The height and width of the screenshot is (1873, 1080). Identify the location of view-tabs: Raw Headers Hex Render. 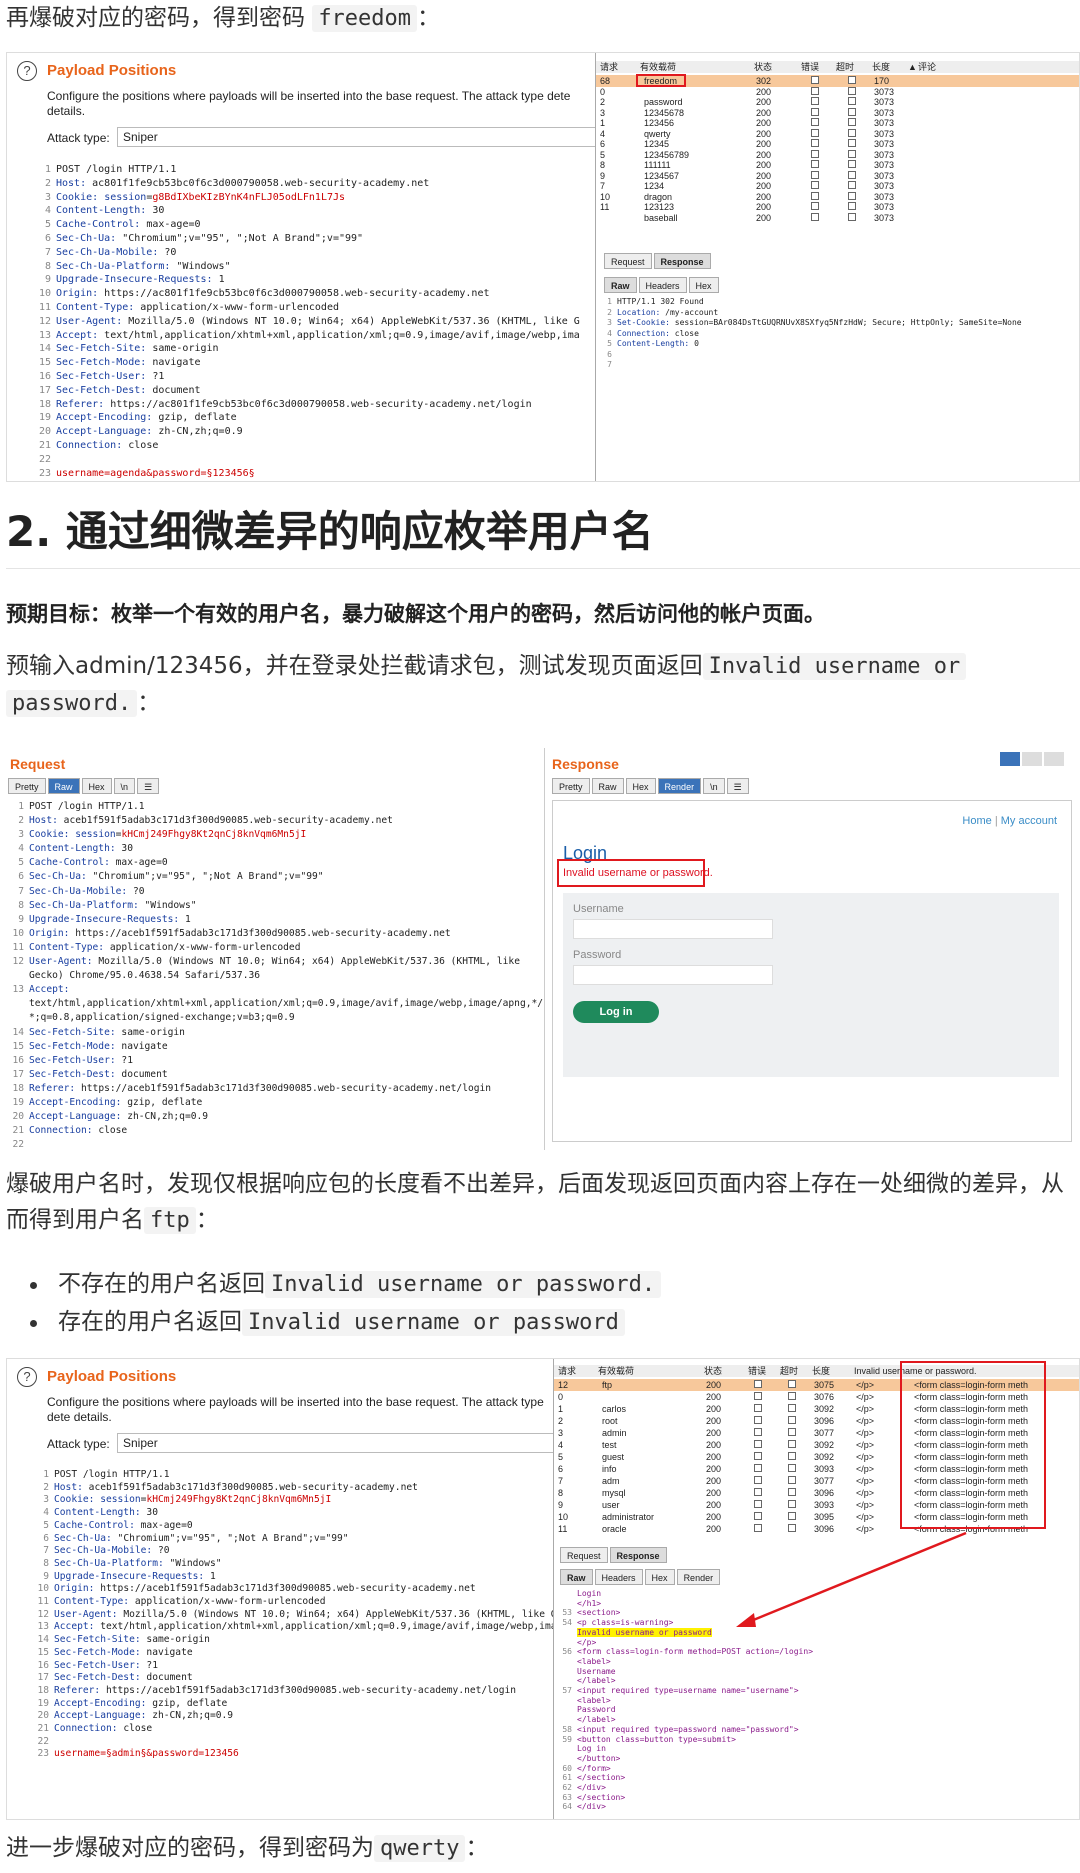
(641, 1577).